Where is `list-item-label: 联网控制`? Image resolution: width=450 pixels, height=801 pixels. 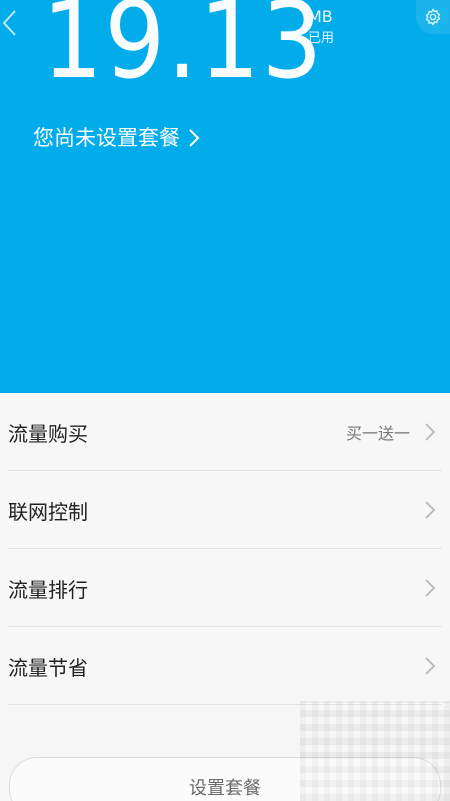 list-item-label: 联网控制 is located at coordinates (48, 511).